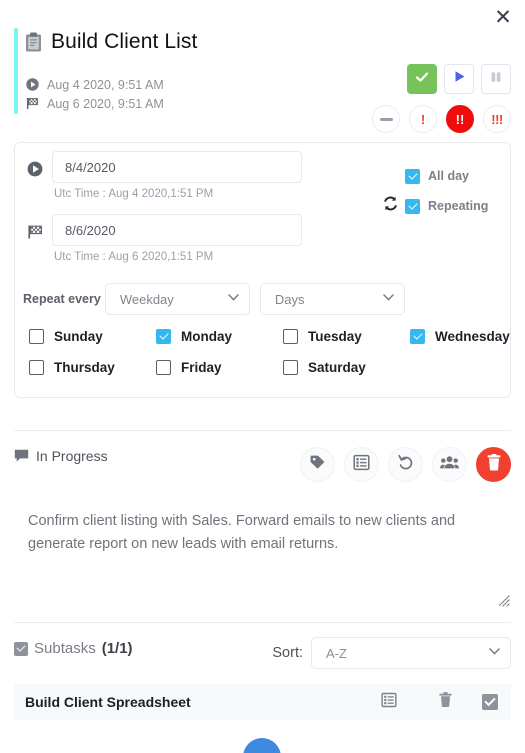 The height and width of the screenshot is (753, 525). Describe the element at coordinates (394, 206) in the screenshot. I see `repeat-icon` at that location.